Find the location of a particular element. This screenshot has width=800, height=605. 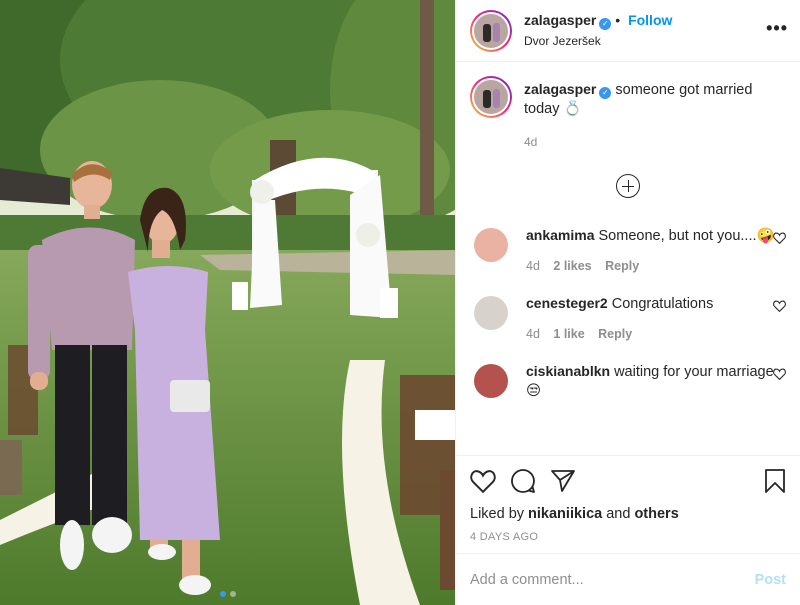

load-more-comments-button is located at coordinates (628, 186).